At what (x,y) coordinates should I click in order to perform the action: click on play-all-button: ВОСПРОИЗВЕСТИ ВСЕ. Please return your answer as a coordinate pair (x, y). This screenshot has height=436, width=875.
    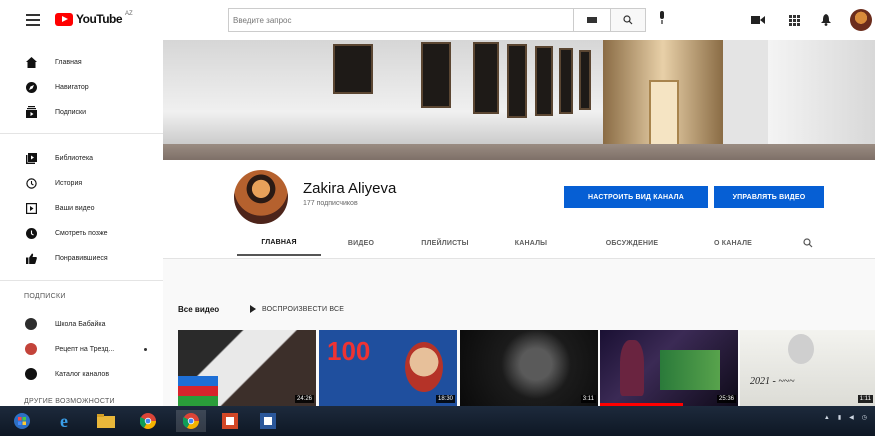
    Looking at the image, I should click on (297, 309).